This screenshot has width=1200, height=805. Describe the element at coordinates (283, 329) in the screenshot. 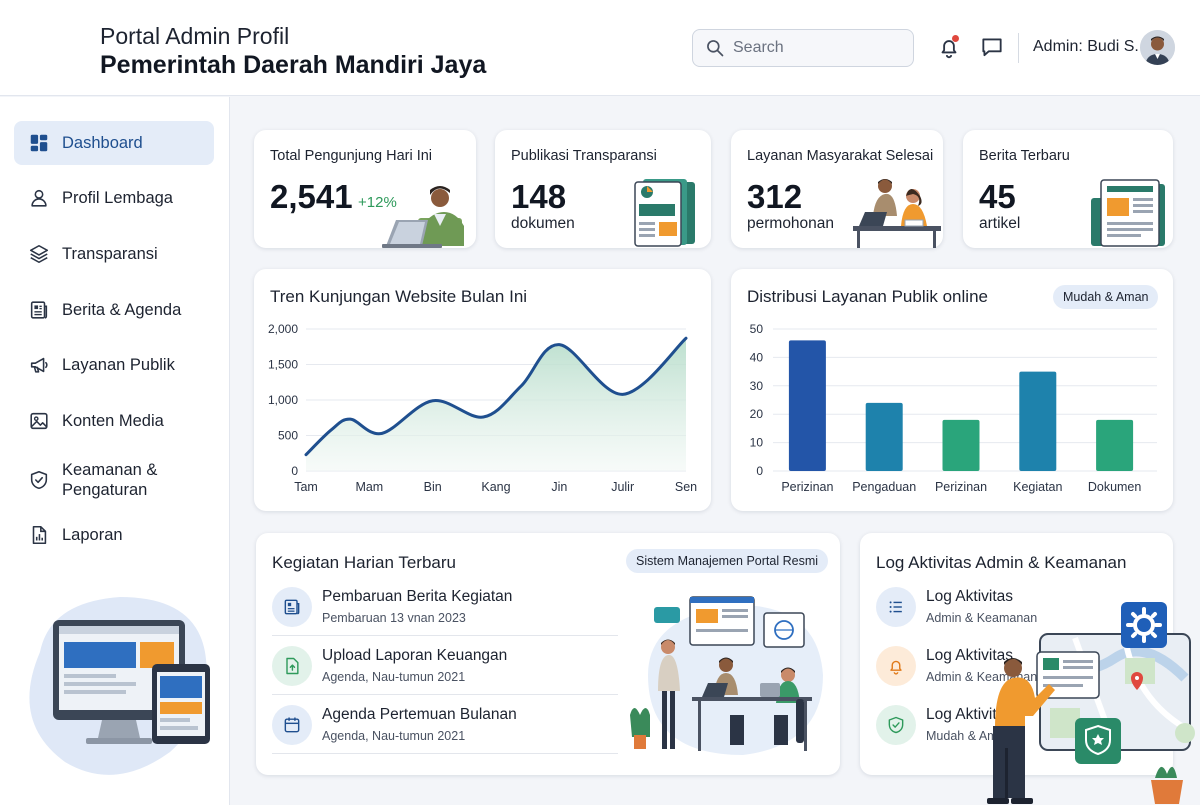

I see `y-tick-label: 2,000` at that location.